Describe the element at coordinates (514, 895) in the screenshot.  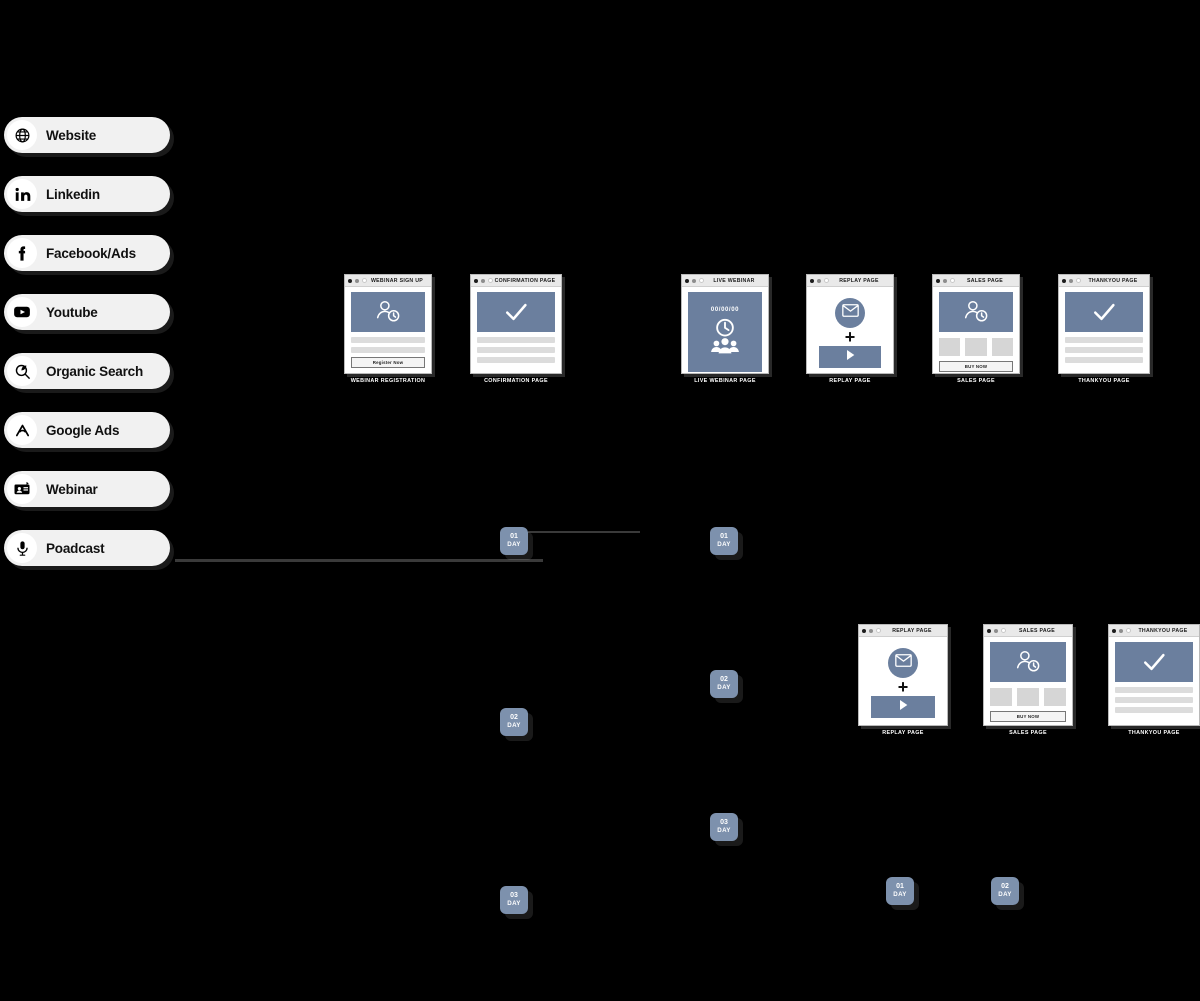
I see `day-number: 03` at that location.